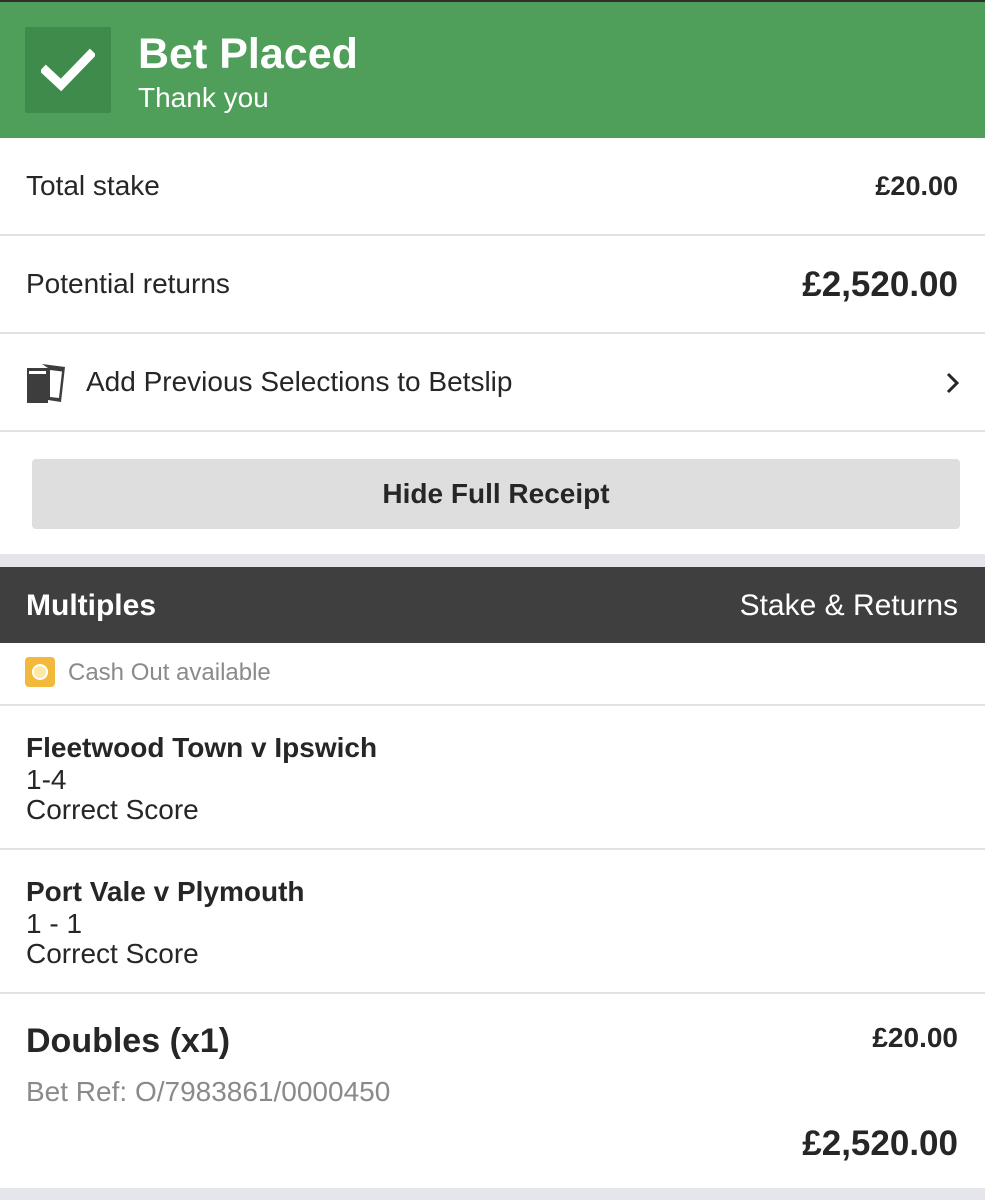 This screenshot has width=985, height=1200. I want to click on total-stake-value: £20.00, so click(916, 186).